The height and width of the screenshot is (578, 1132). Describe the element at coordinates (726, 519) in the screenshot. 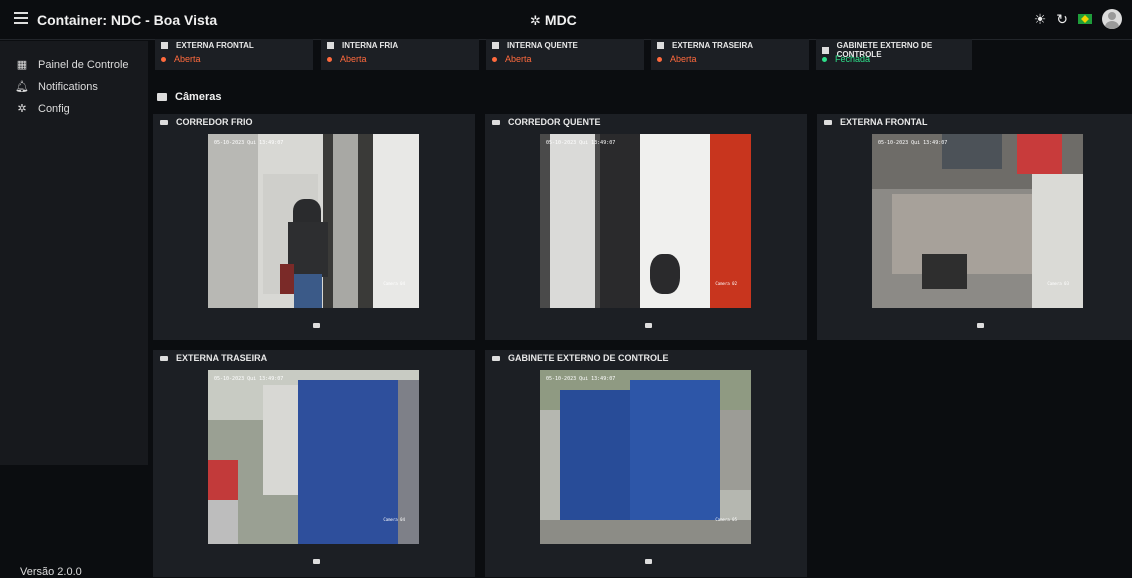

I see `camera-label: Camera 05` at that location.